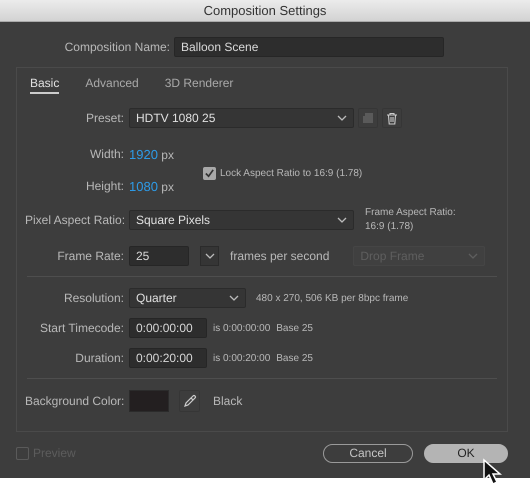  What do you see at coordinates (265, 10) in the screenshot?
I see `window-title: Composition Settings` at bounding box center [265, 10].